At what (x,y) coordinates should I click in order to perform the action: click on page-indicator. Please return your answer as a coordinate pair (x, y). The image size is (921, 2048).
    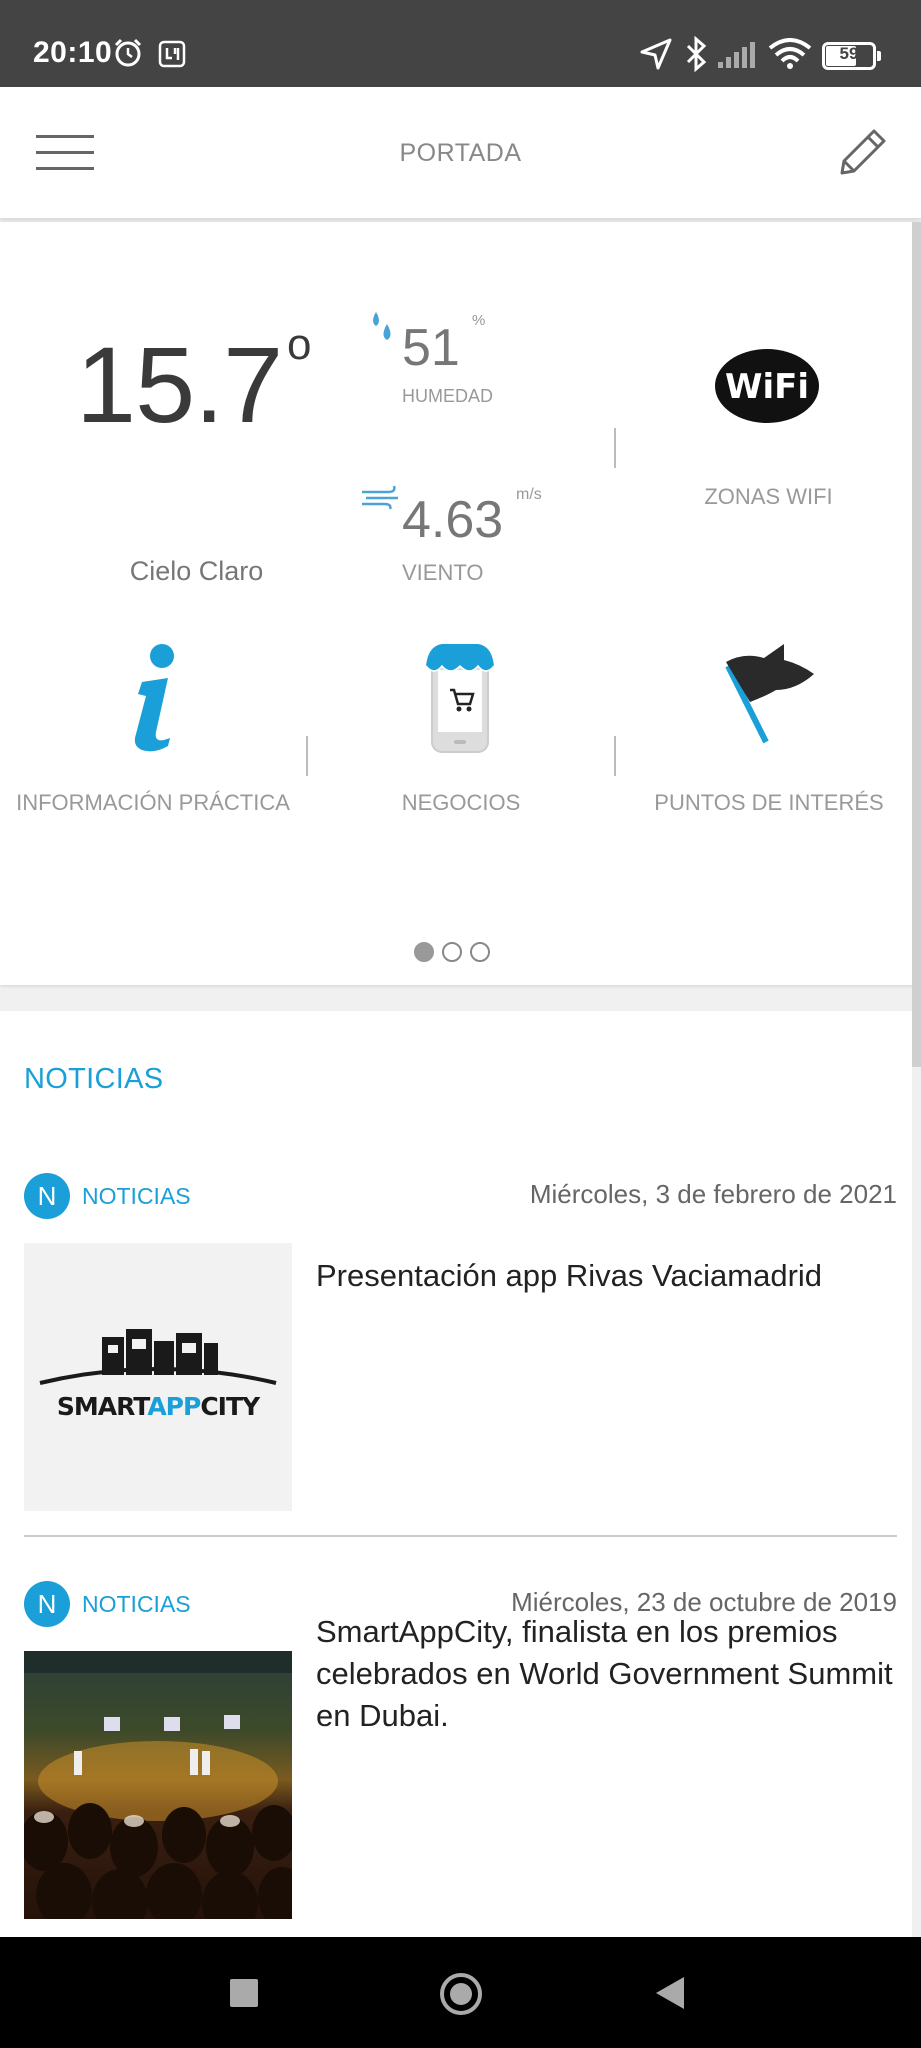
    Looking at the image, I should click on (459, 953).